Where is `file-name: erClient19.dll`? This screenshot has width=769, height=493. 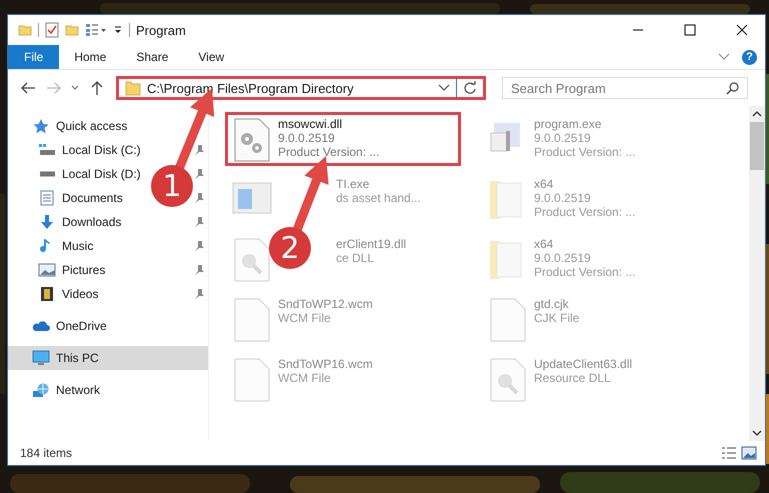 file-name: erClient19.dll is located at coordinates (371, 244).